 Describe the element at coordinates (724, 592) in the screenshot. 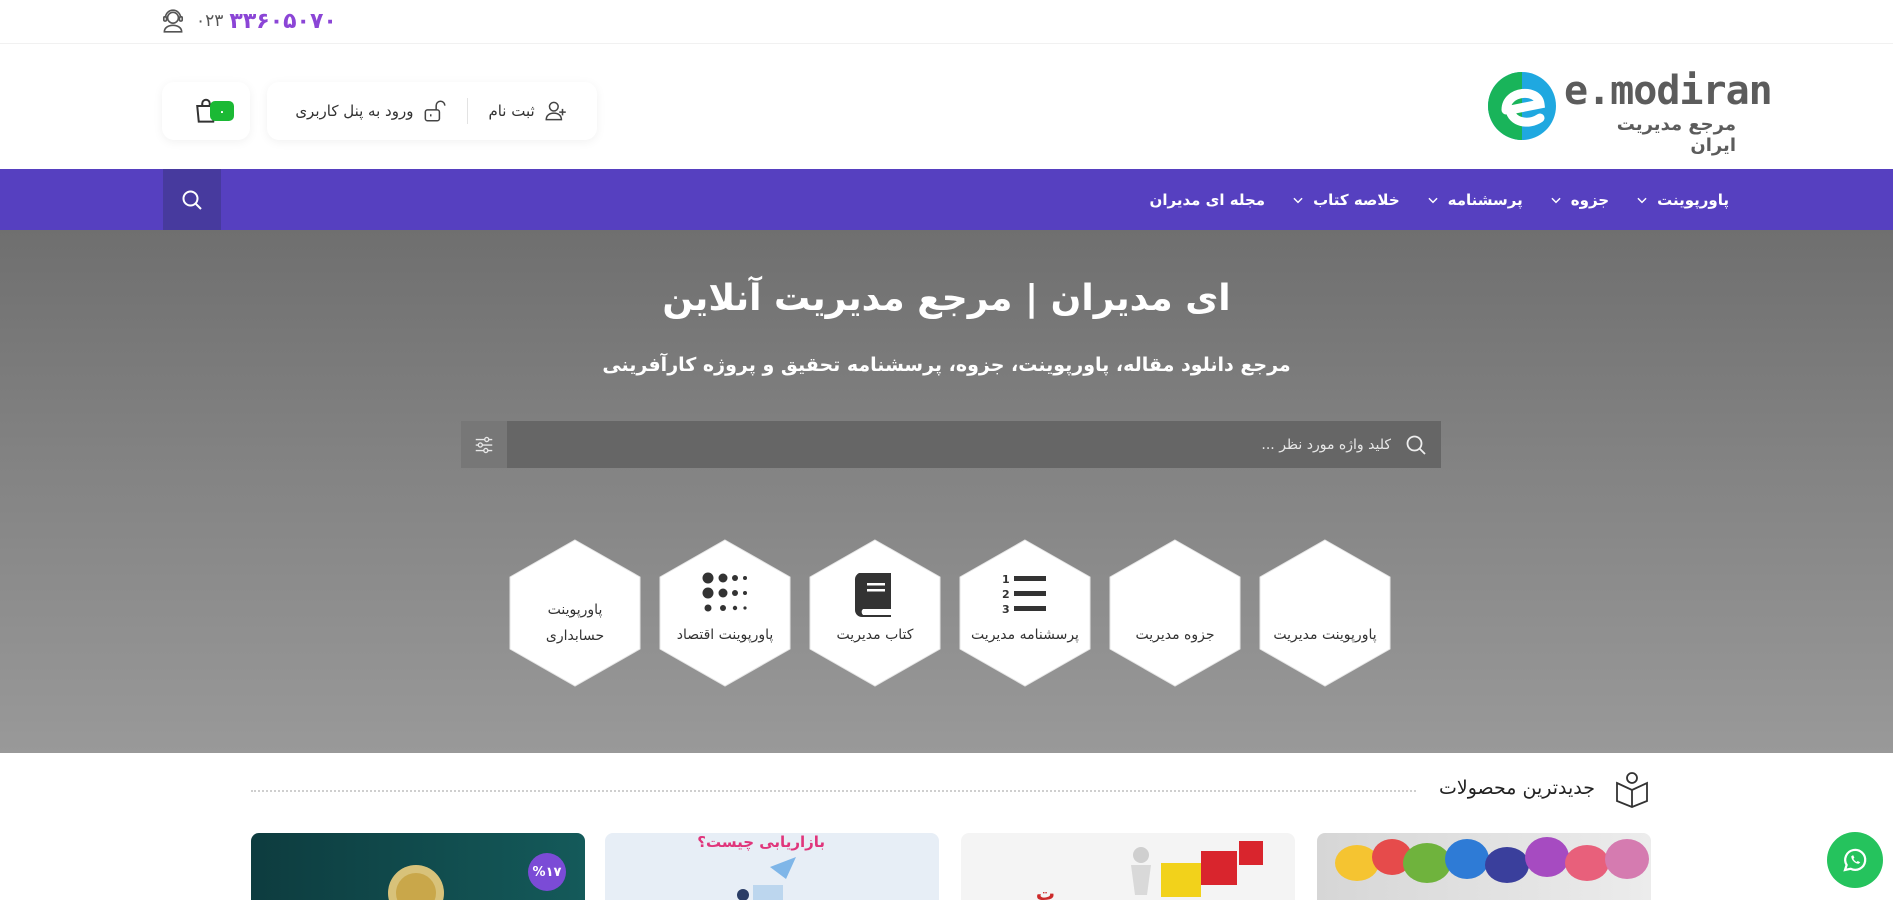

I see `dots-grid-icon` at that location.